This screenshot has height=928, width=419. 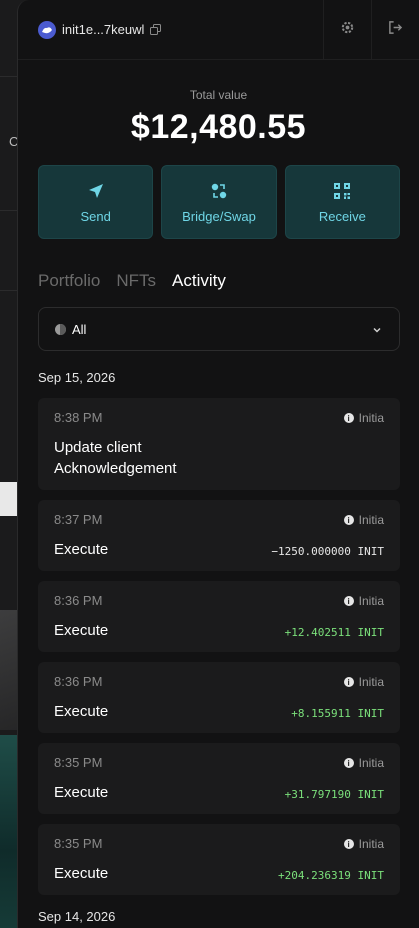 I want to click on wallet-tabs: Portfolio NFTs Activity, so click(x=218, y=281).